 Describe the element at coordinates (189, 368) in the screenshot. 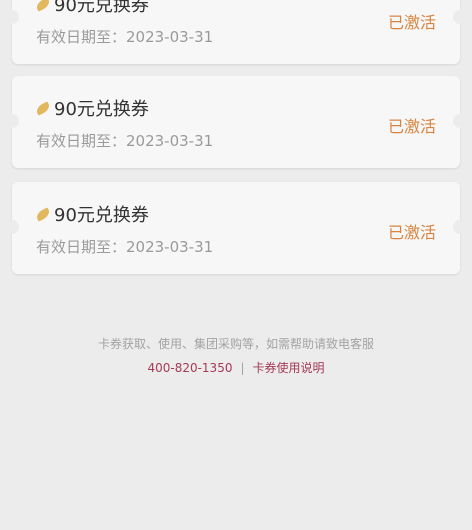

I see `customer-service-phone-link: 400-820-1350` at that location.